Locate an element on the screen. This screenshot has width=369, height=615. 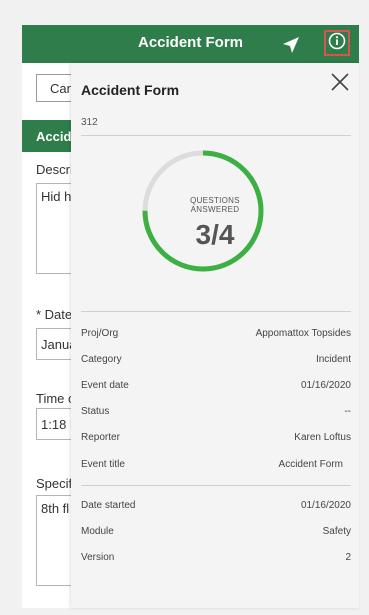
detail-key: Event date is located at coordinates (105, 385).